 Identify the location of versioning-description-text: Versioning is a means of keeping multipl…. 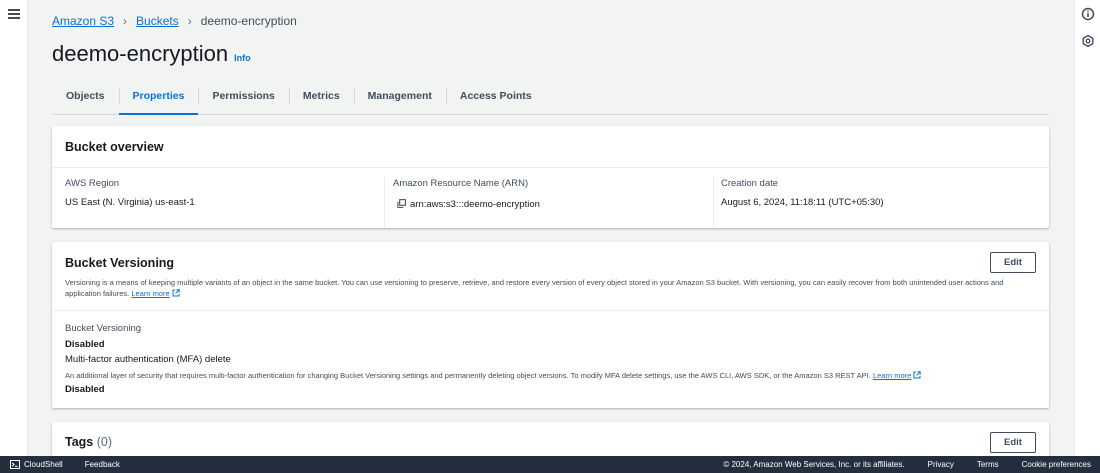
(534, 288).